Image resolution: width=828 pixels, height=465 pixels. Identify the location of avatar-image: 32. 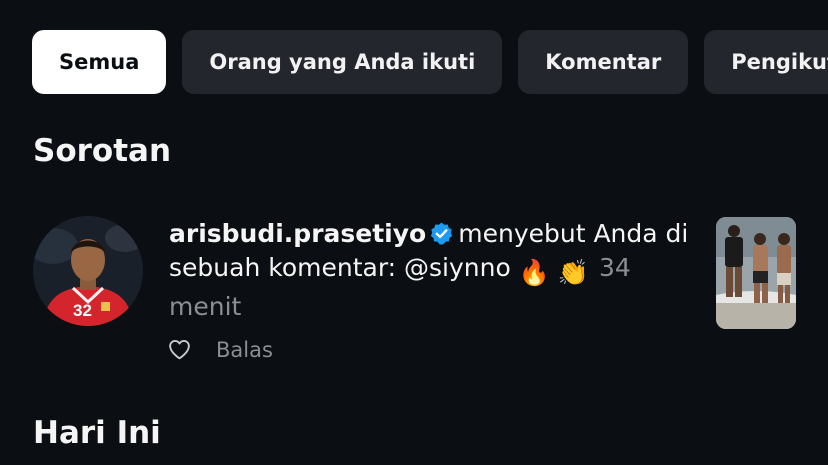
(88, 271).